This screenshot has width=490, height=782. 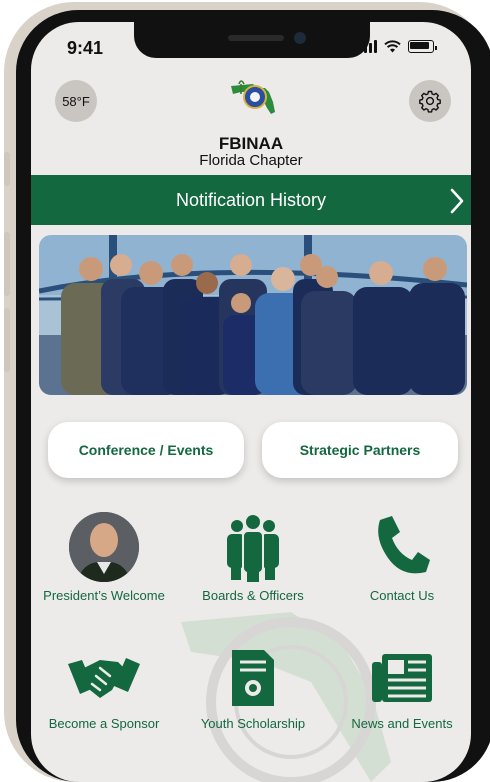 What do you see at coordinates (422, 46) in the screenshot?
I see `battery-icon` at bounding box center [422, 46].